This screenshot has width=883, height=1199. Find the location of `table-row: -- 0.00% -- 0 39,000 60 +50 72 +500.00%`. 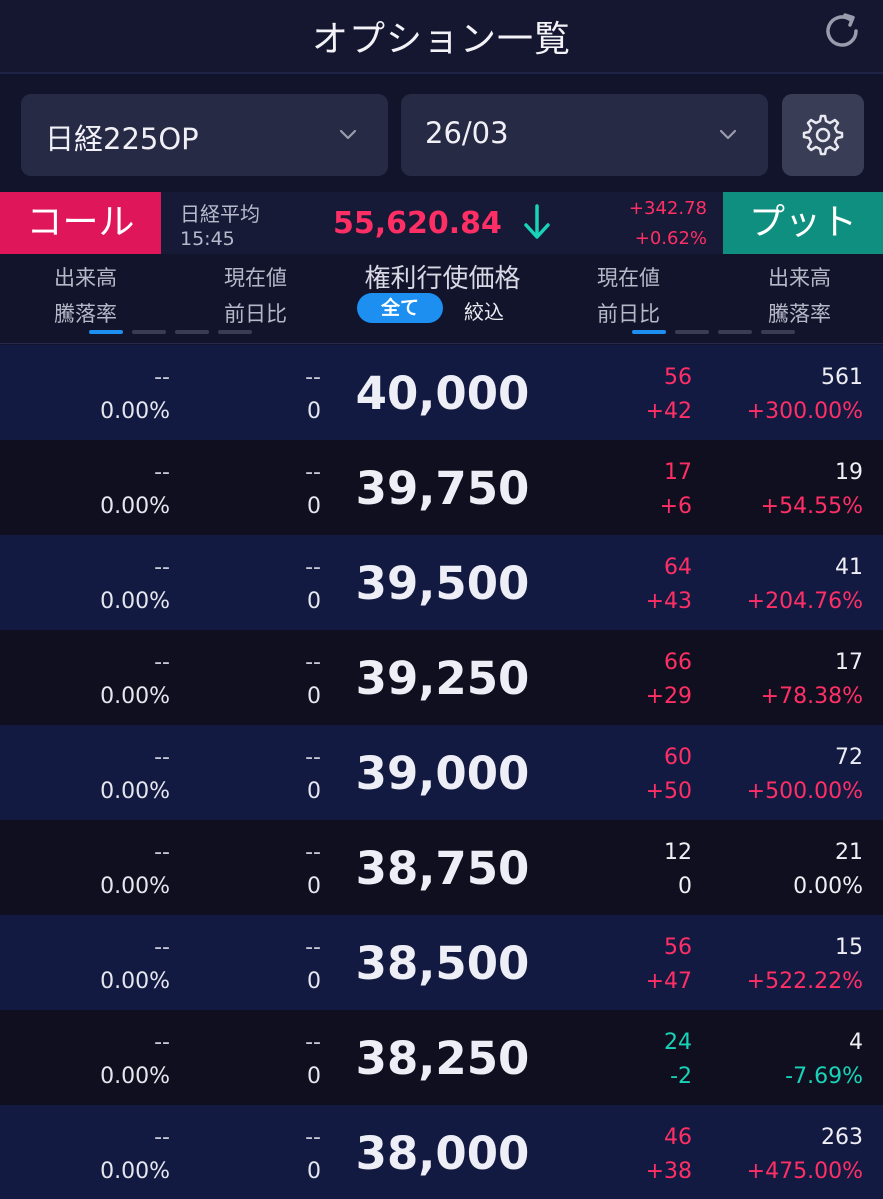

table-row: -- 0.00% -- 0 39,000 60 +50 72 +500.00% is located at coordinates (441, 772).